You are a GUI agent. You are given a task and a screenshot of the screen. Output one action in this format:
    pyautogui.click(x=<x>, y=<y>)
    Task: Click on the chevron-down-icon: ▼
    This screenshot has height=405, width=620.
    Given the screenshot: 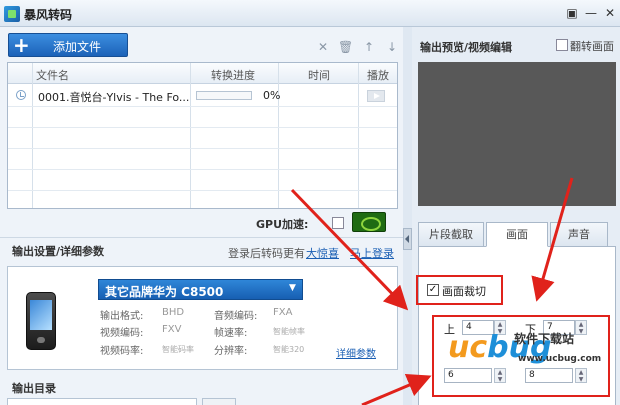 What is the action you would take?
    pyautogui.click(x=292, y=288)
    